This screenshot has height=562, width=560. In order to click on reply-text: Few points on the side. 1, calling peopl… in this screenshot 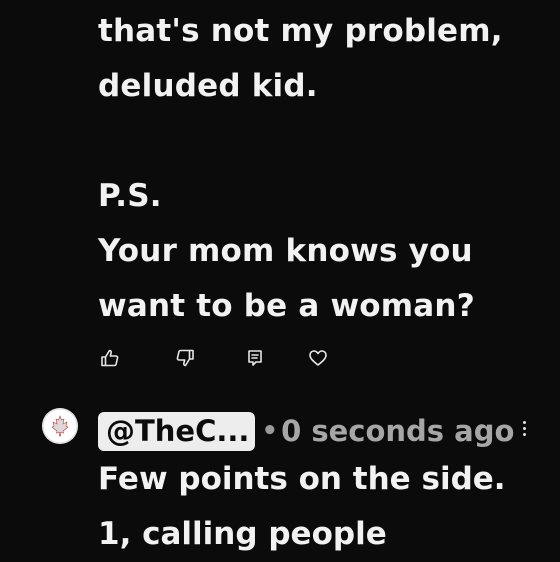, I will do `click(302, 507)`.